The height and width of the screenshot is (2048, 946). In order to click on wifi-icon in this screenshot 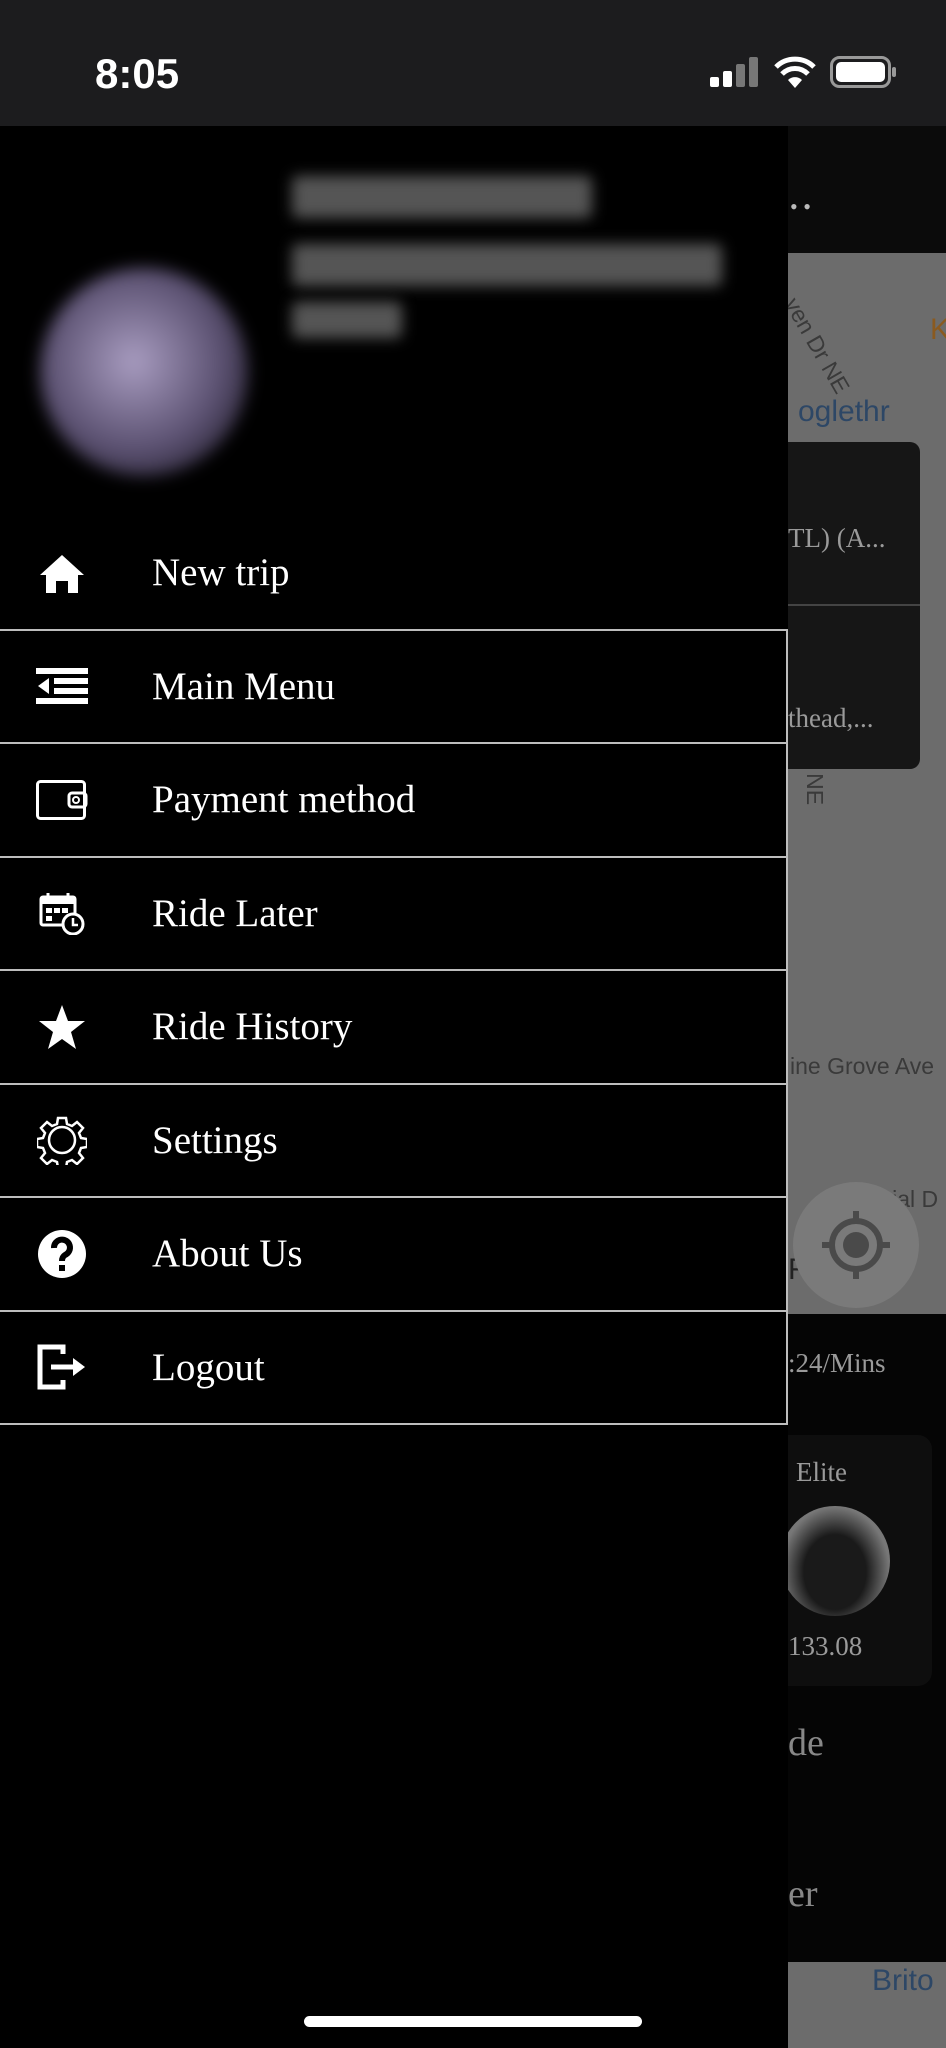, I will do `click(795, 72)`.